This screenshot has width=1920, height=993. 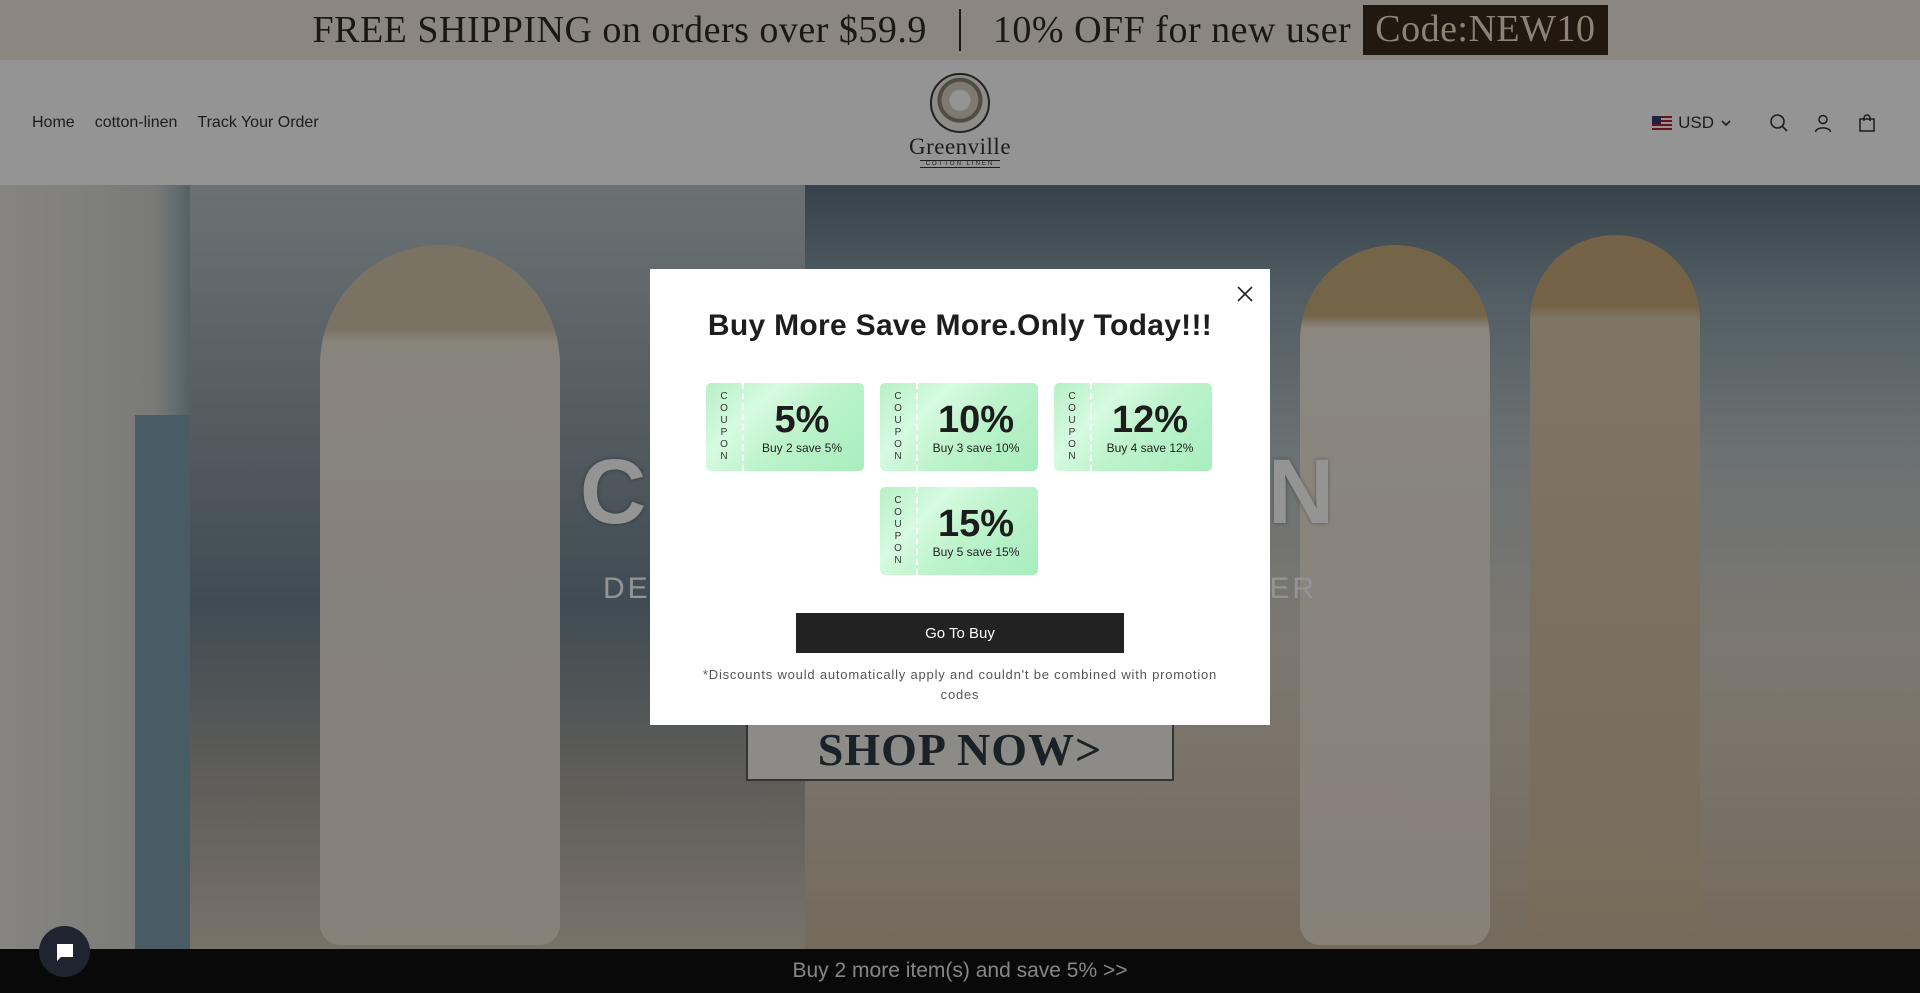 I want to click on chat-button, so click(x=64, y=951).